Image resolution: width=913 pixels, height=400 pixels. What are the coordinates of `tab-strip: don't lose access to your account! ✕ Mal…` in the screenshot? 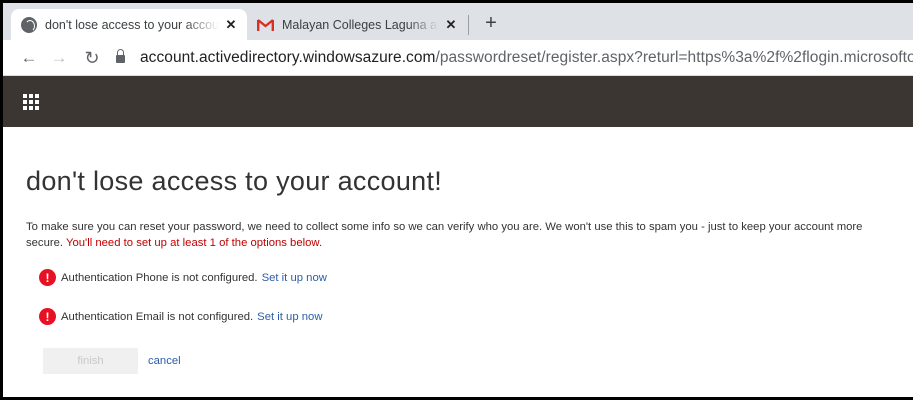 It's located at (458, 21).